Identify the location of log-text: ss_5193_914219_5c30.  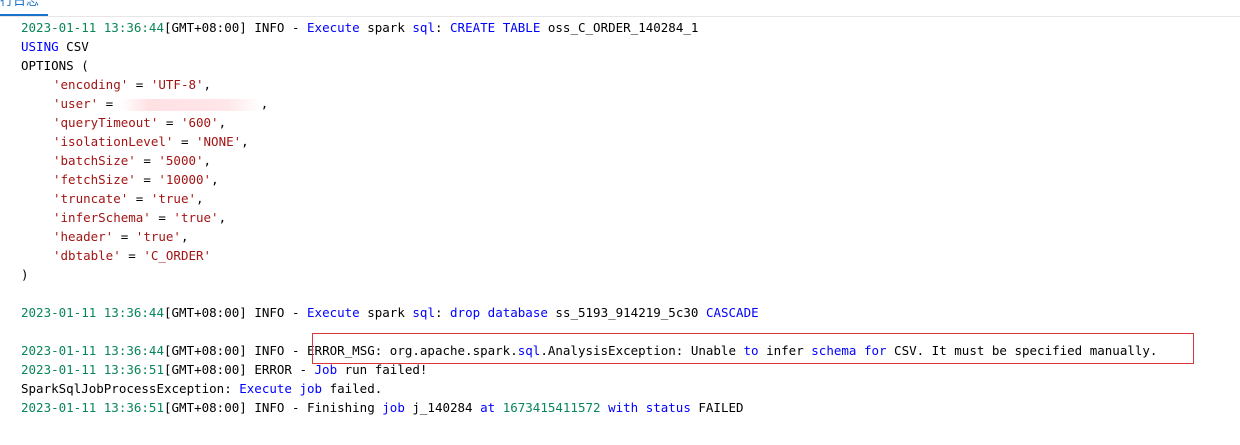
(626, 312).